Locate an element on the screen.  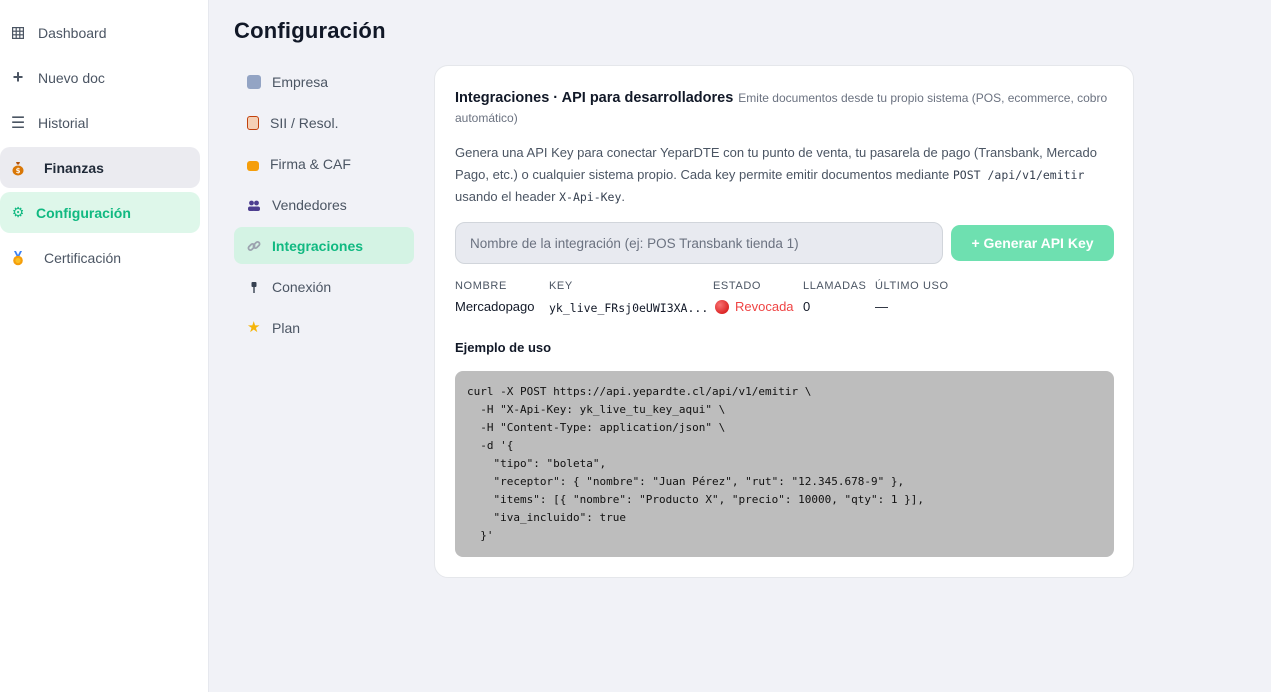
grid-icon is located at coordinates (18, 32).